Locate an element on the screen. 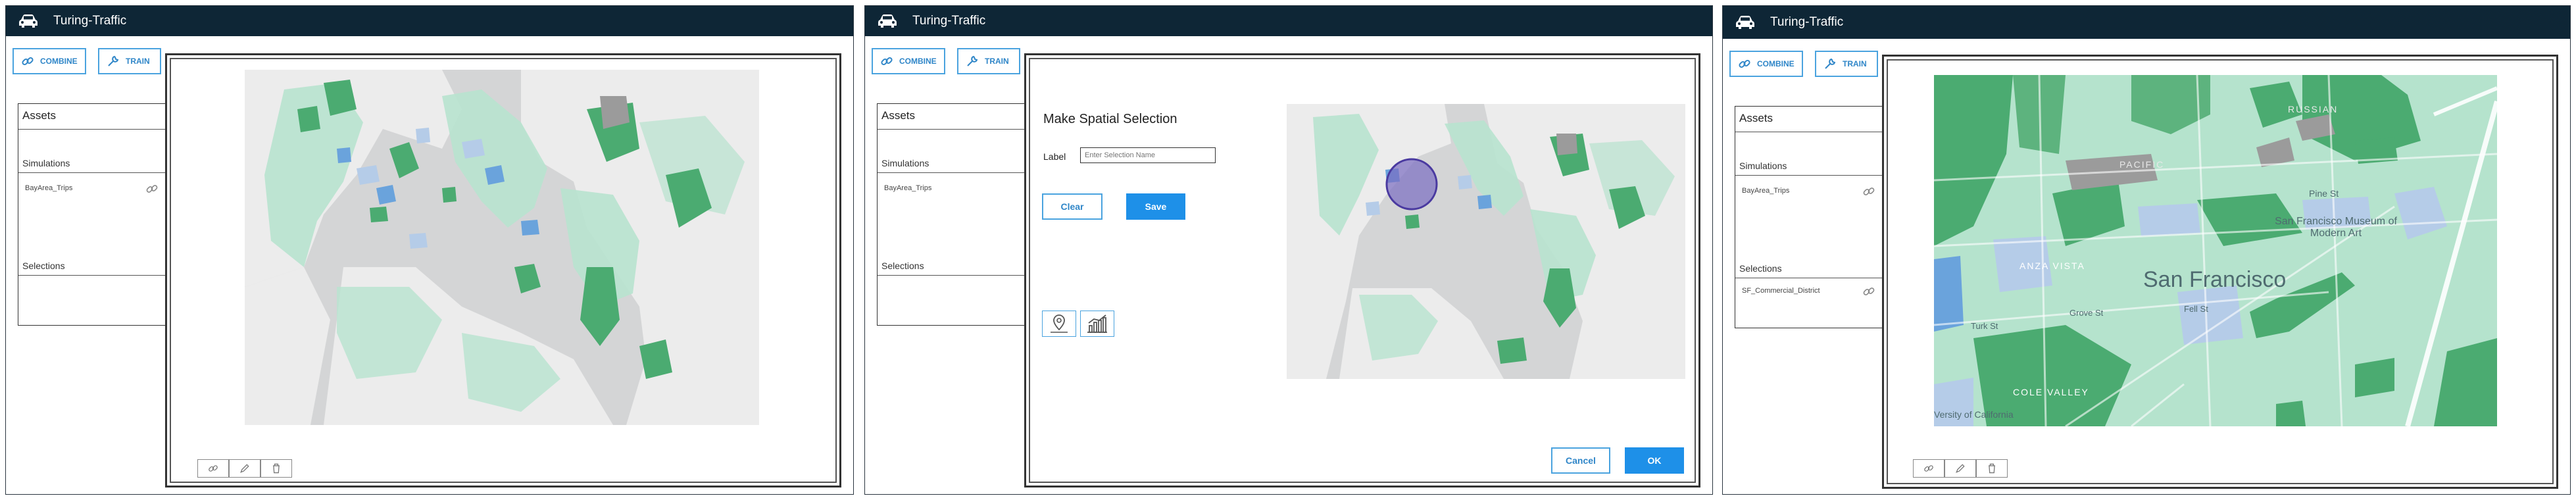 Image resolution: width=2576 pixels, height=500 pixels. street-label: Turk St is located at coordinates (1984, 326).